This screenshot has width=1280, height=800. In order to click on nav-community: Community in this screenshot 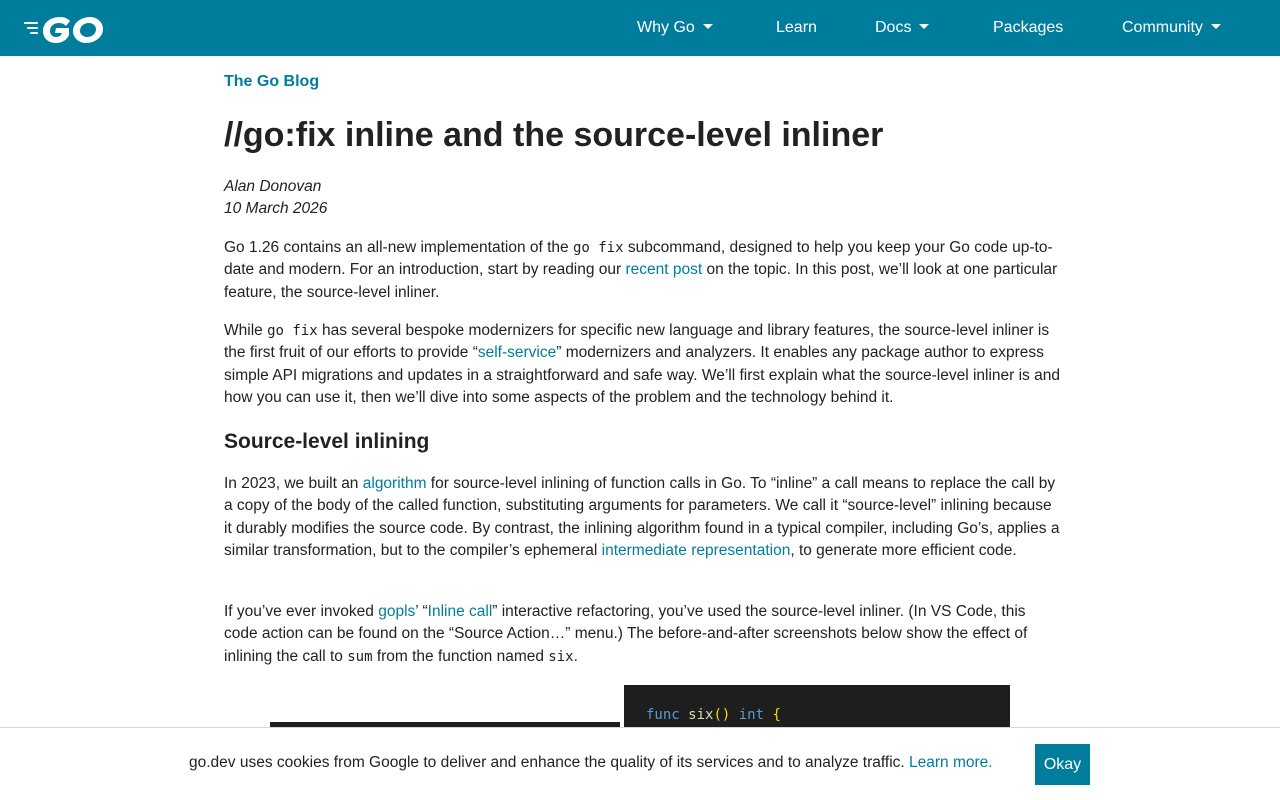, I will do `click(1171, 28)`.